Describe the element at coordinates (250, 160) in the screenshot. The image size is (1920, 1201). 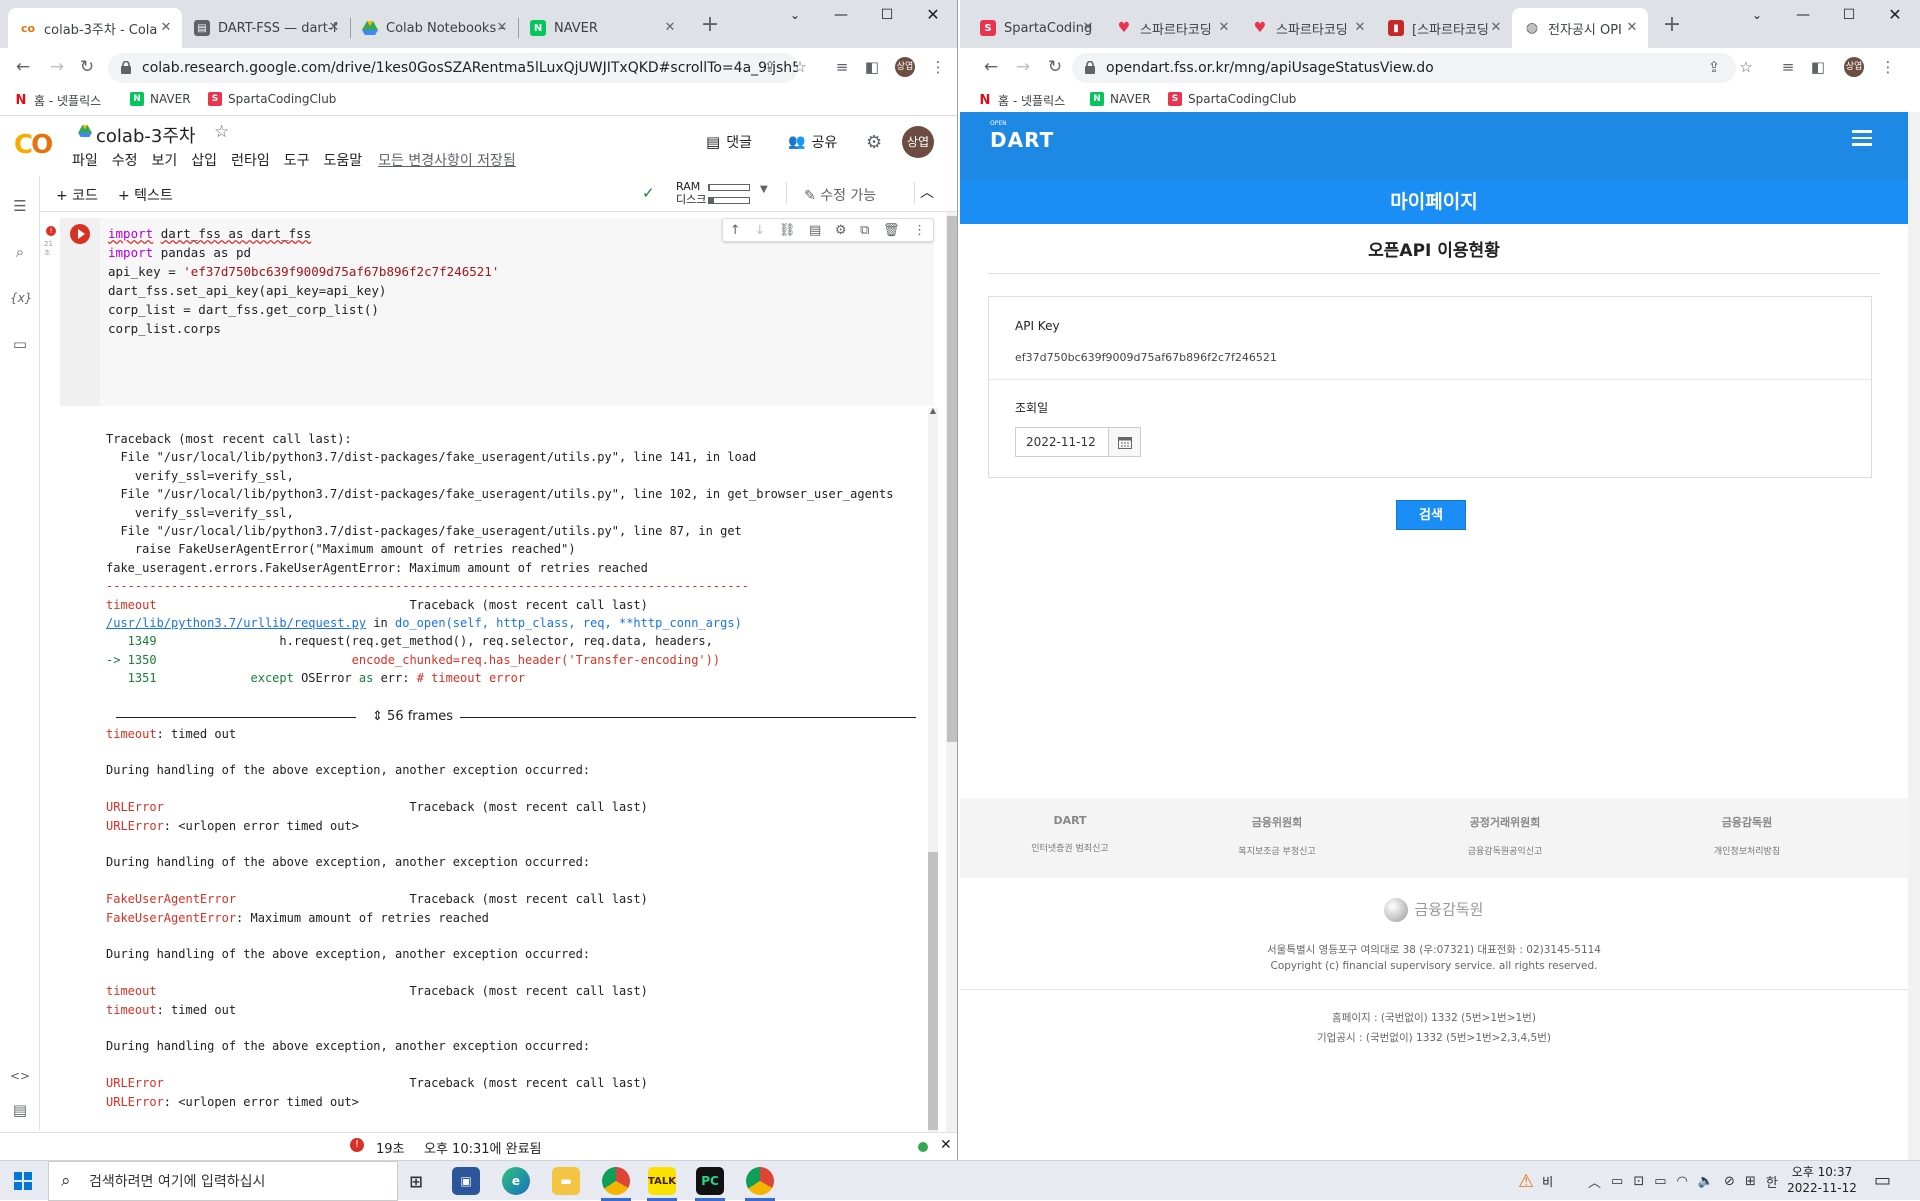
I see `menu-runtime: 런타임` at that location.